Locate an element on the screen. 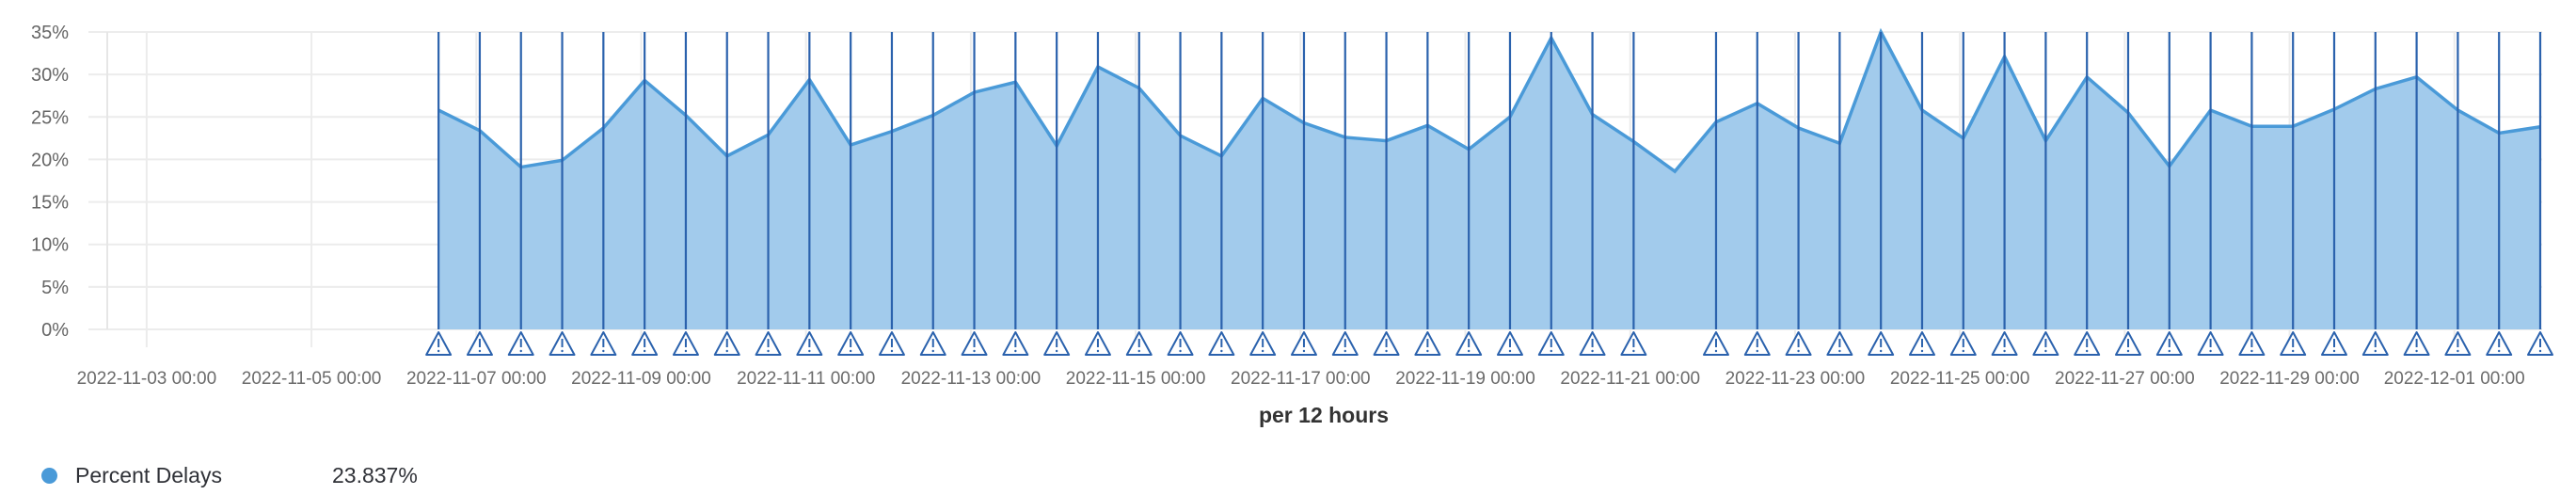  x-tick-label: 2022-11-07 00:00 is located at coordinates (477, 379).